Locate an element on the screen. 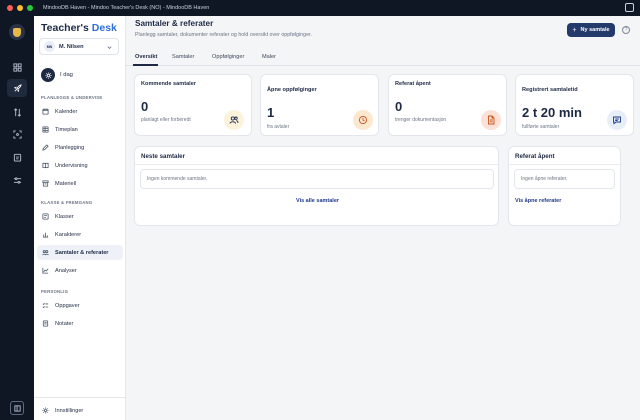 This screenshot has height=420, width=640. sidebar-item-samtaler: Samtaler & referater is located at coordinates (80, 252).